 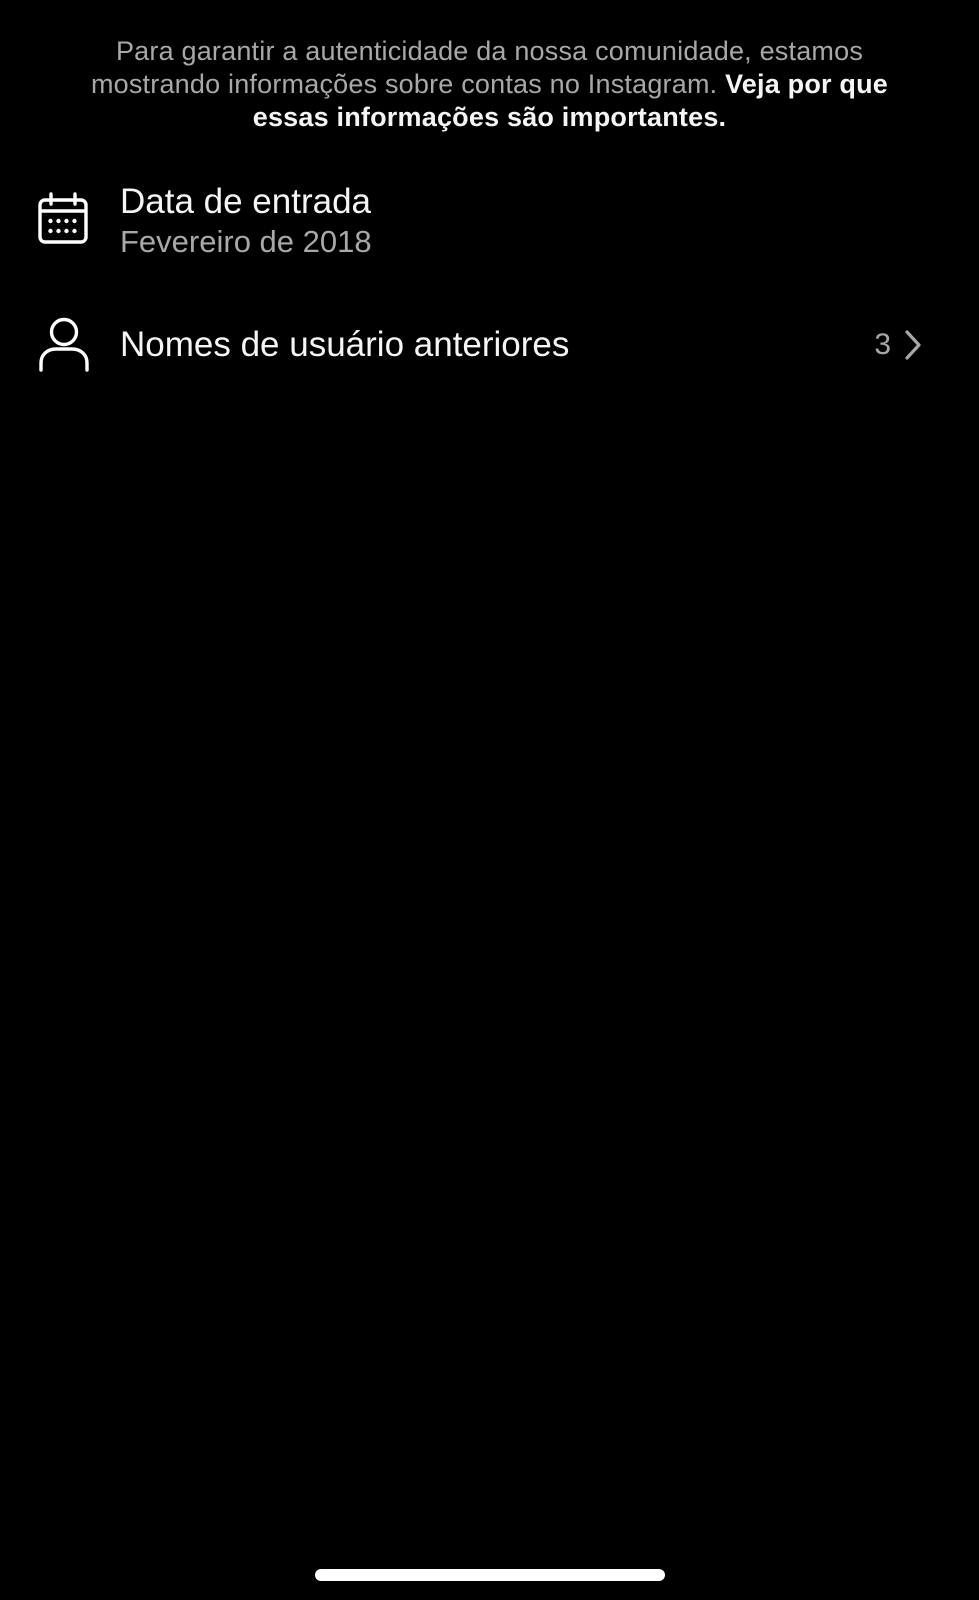 What do you see at coordinates (246, 241) in the screenshot?
I see `join-date-value: Fevereiro de 2018` at bounding box center [246, 241].